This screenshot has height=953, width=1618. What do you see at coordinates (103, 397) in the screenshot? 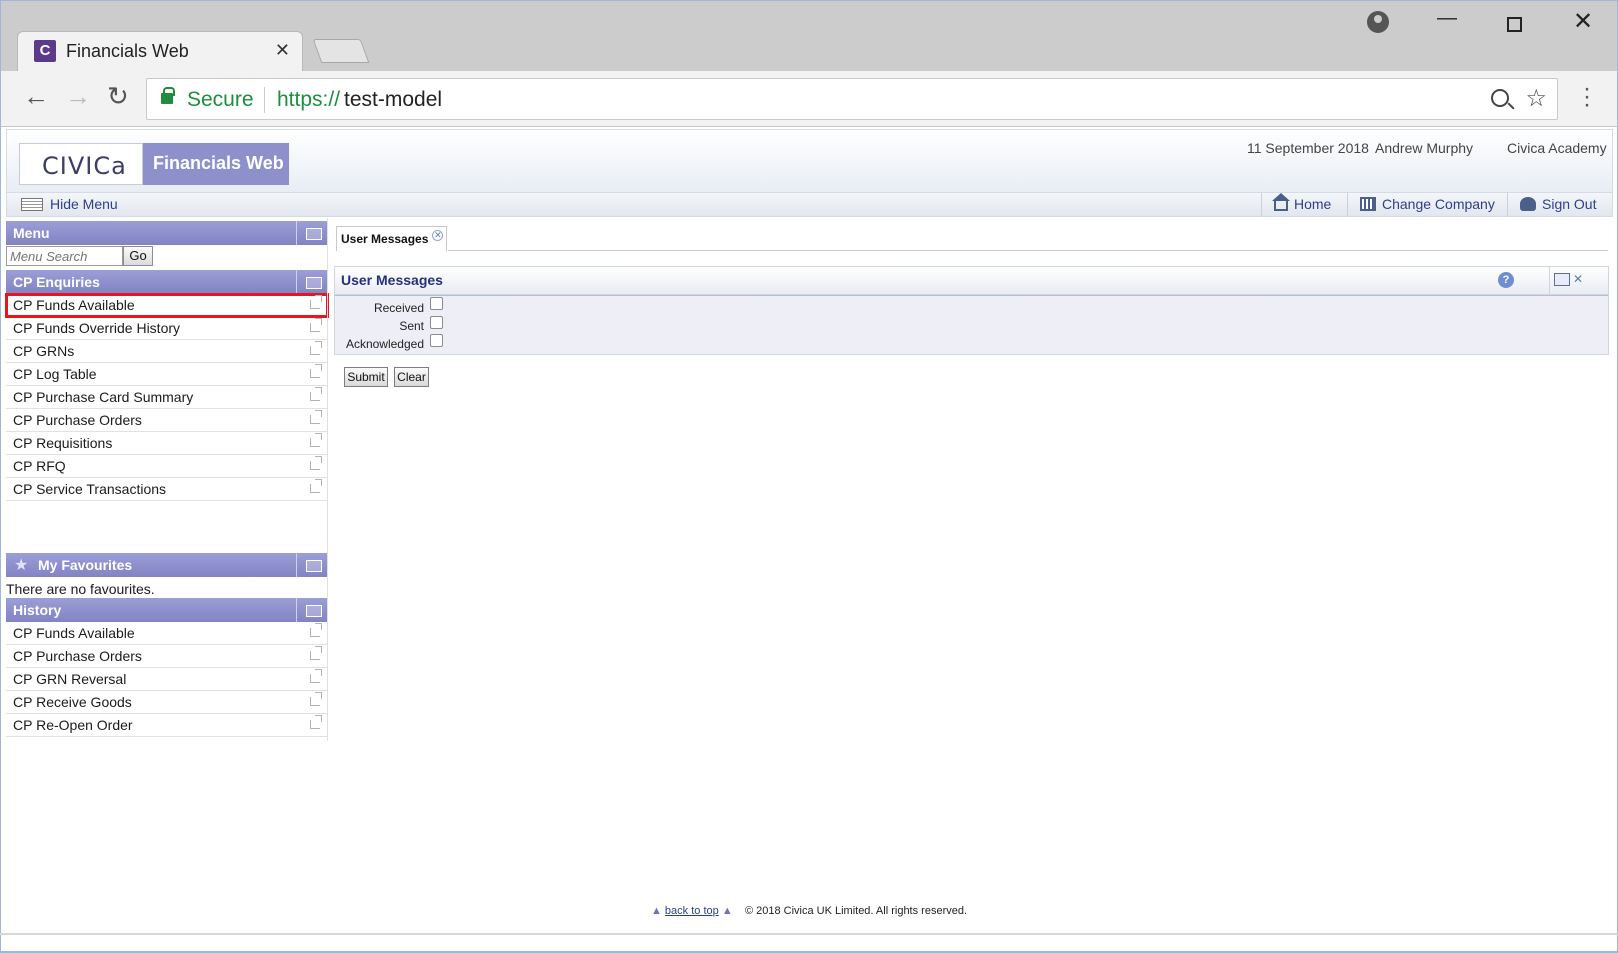
I see `list-item-label: CP Purchase Card Summary` at bounding box center [103, 397].